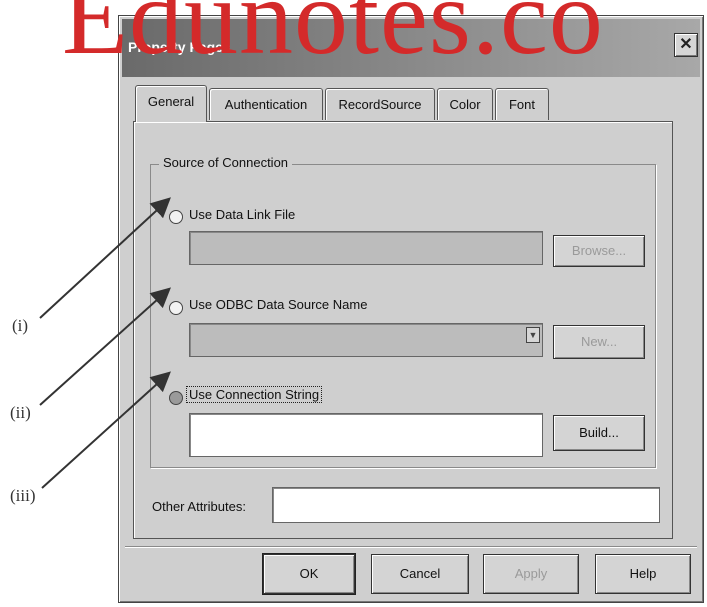  I want to click on title-bar: Property Pages ✕, so click(411, 48).